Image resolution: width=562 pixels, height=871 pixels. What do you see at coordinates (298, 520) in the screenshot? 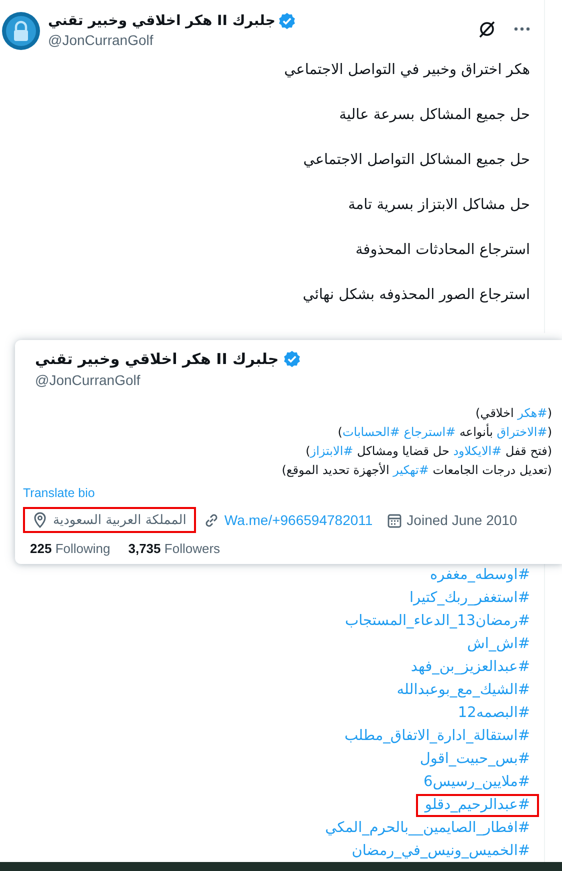
I see `website-link: Wa.me/+966594782011` at bounding box center [298, 520].